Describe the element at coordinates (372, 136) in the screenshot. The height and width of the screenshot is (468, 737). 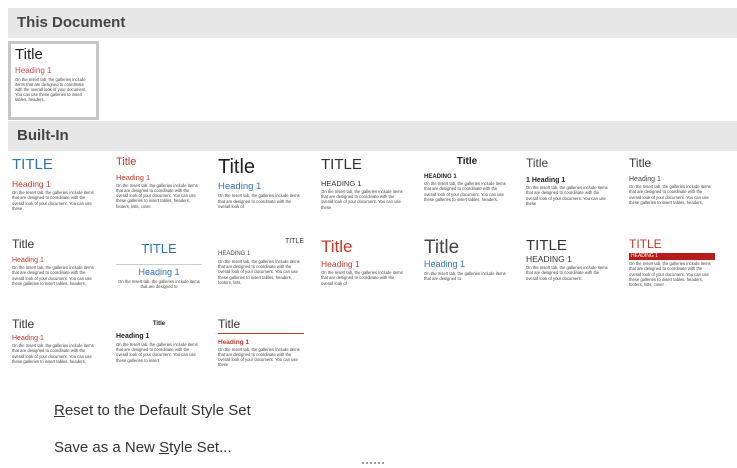
I see `section-header-built-in: Built-In` at that location.